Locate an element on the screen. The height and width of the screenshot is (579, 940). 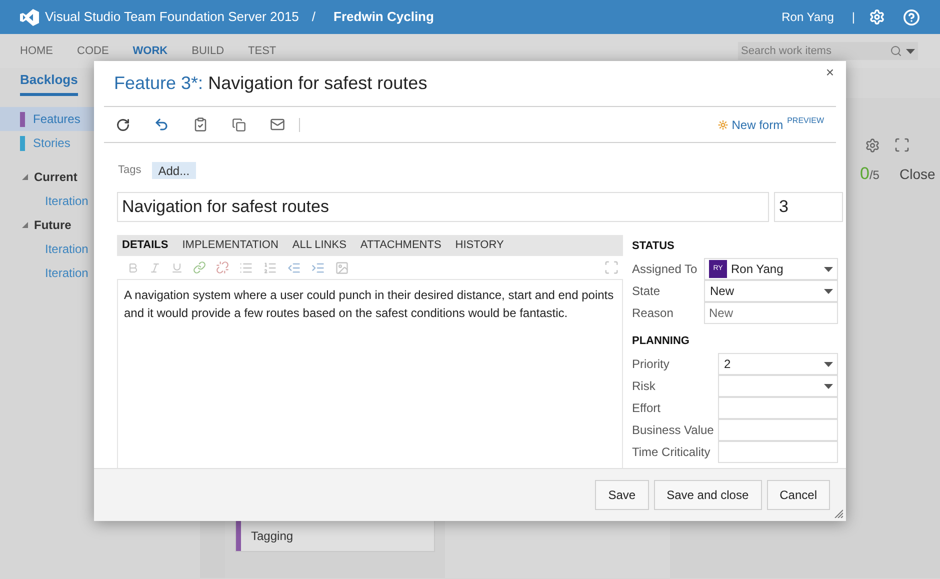
italic-icon is located at coordinates (155, 268).